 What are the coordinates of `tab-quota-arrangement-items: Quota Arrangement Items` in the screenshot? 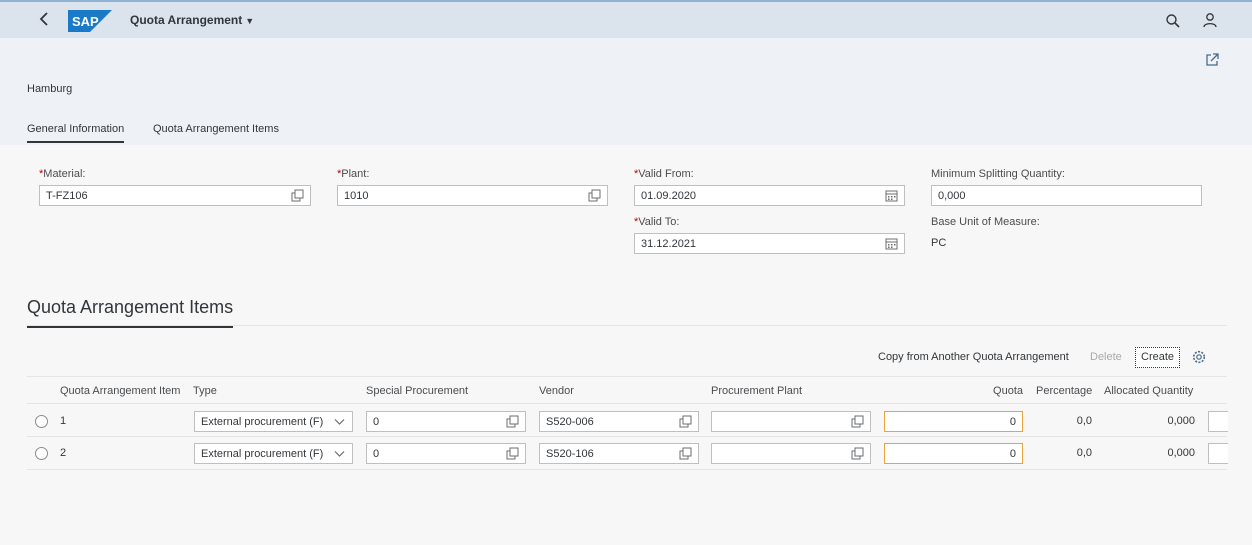 It's located at (216, 132).